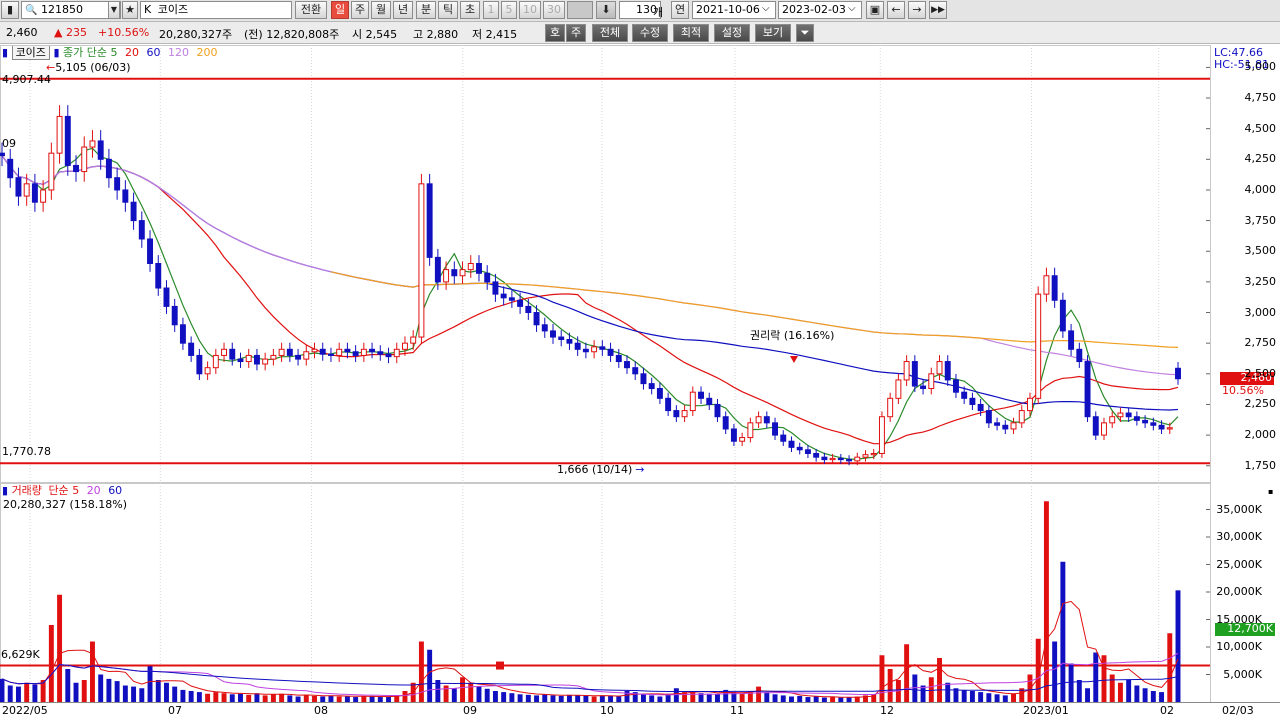 This screenshot has width=1280, height=720. Describe the element at coordinates (1239, 536) in the screenshot. I see `volume-tick-label: 30,000K` at that location.